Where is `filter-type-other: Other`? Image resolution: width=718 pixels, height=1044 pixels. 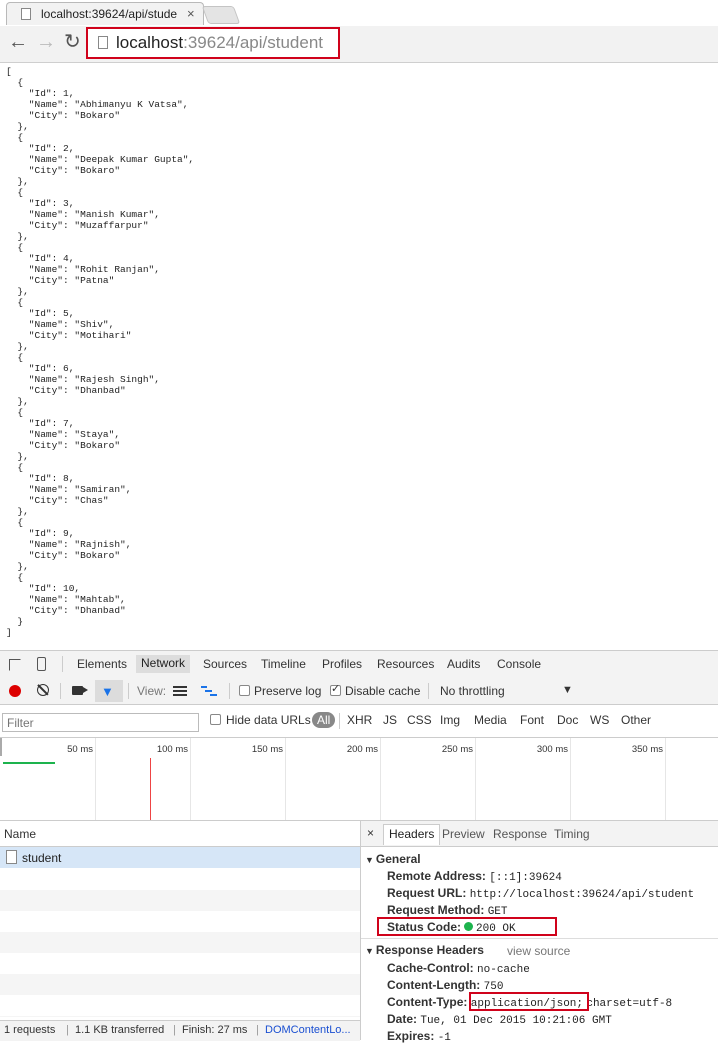 filter-type-other: Other is located at coordinates (636, 720).